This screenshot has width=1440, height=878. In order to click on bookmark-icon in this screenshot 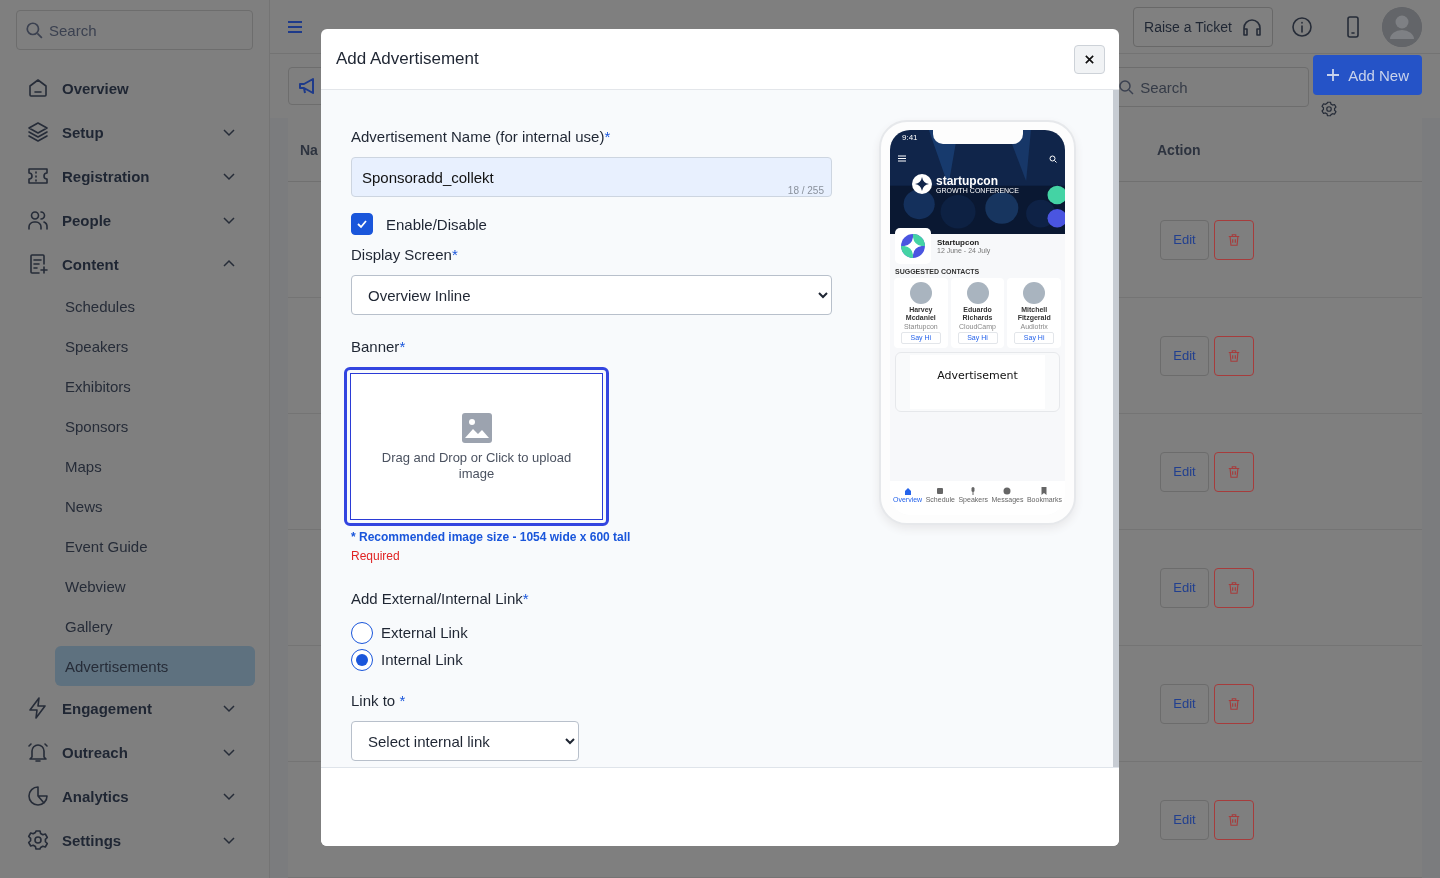, I will do `click(1044, 491)`.